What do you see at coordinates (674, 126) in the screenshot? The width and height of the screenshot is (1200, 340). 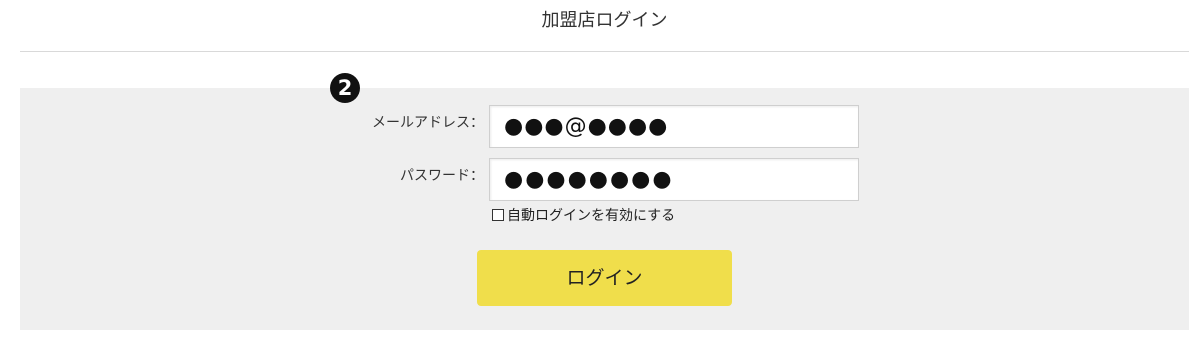 I see `email-input` at bounding box center [674, 126].